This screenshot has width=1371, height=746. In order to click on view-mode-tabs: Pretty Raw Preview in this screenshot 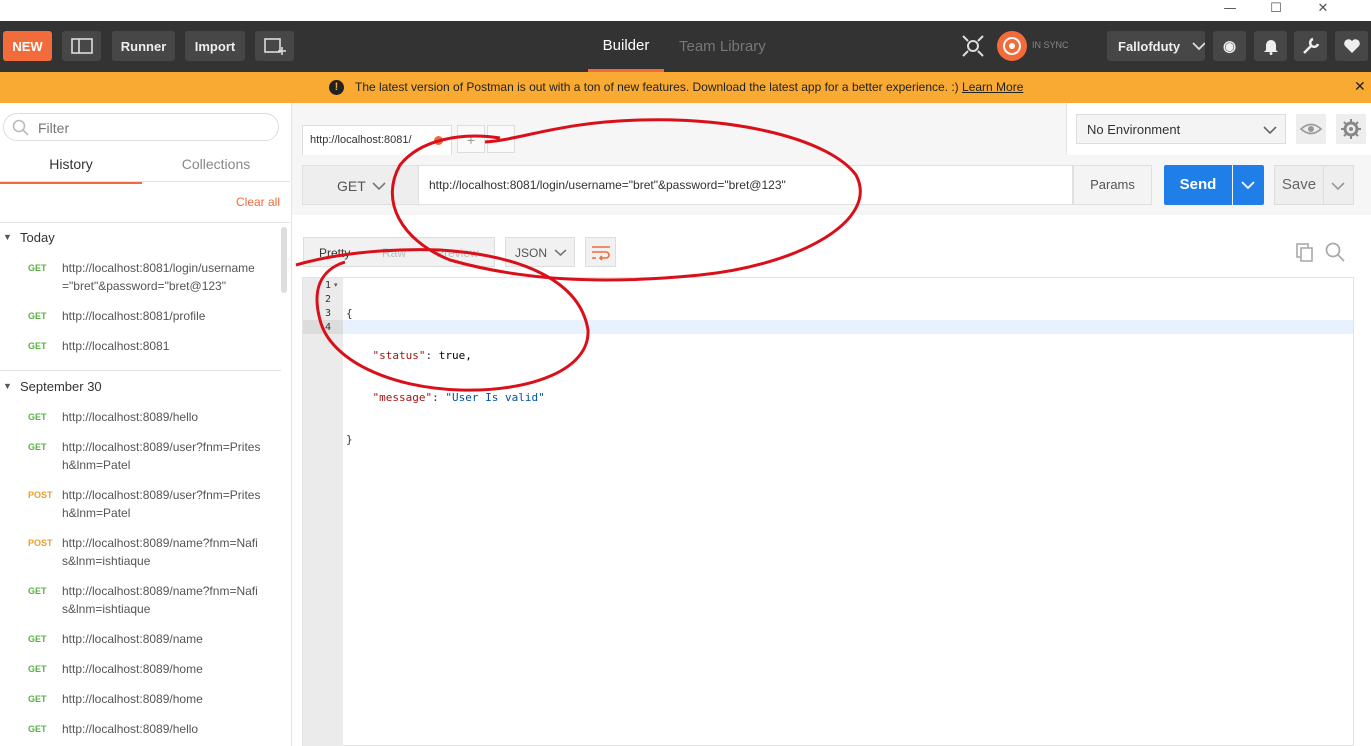, I will do `click(399, 252)`.